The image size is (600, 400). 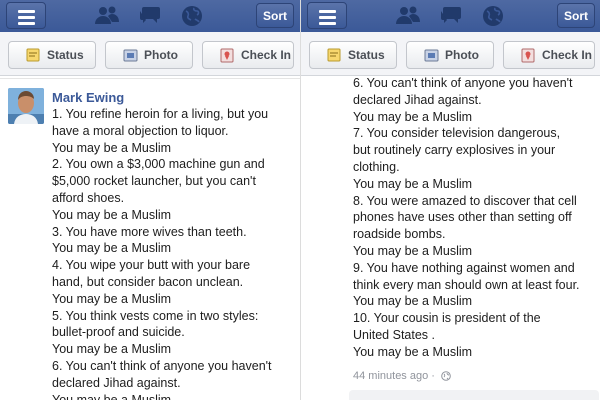 I want to click on post-line: 5. You think vests come in two styles:, so click(x=155, y=315).